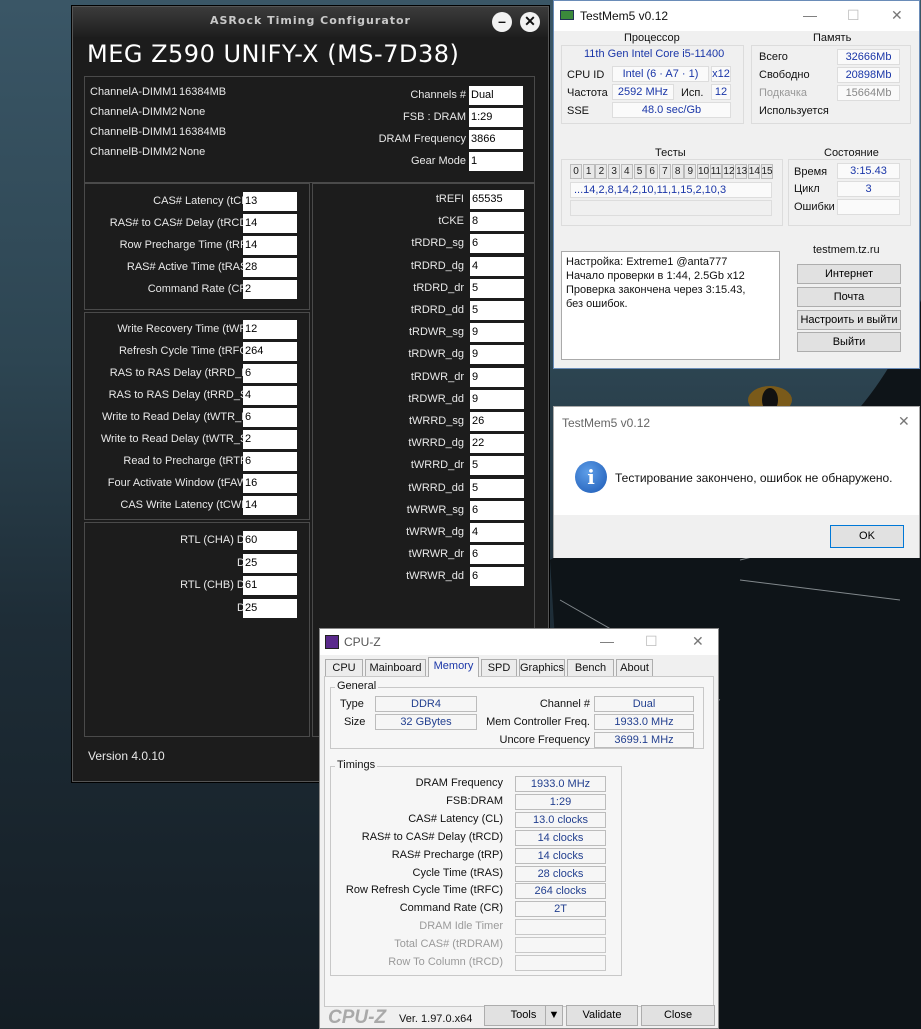  I want to click on tools-label: Tools, so click(523, 1015).